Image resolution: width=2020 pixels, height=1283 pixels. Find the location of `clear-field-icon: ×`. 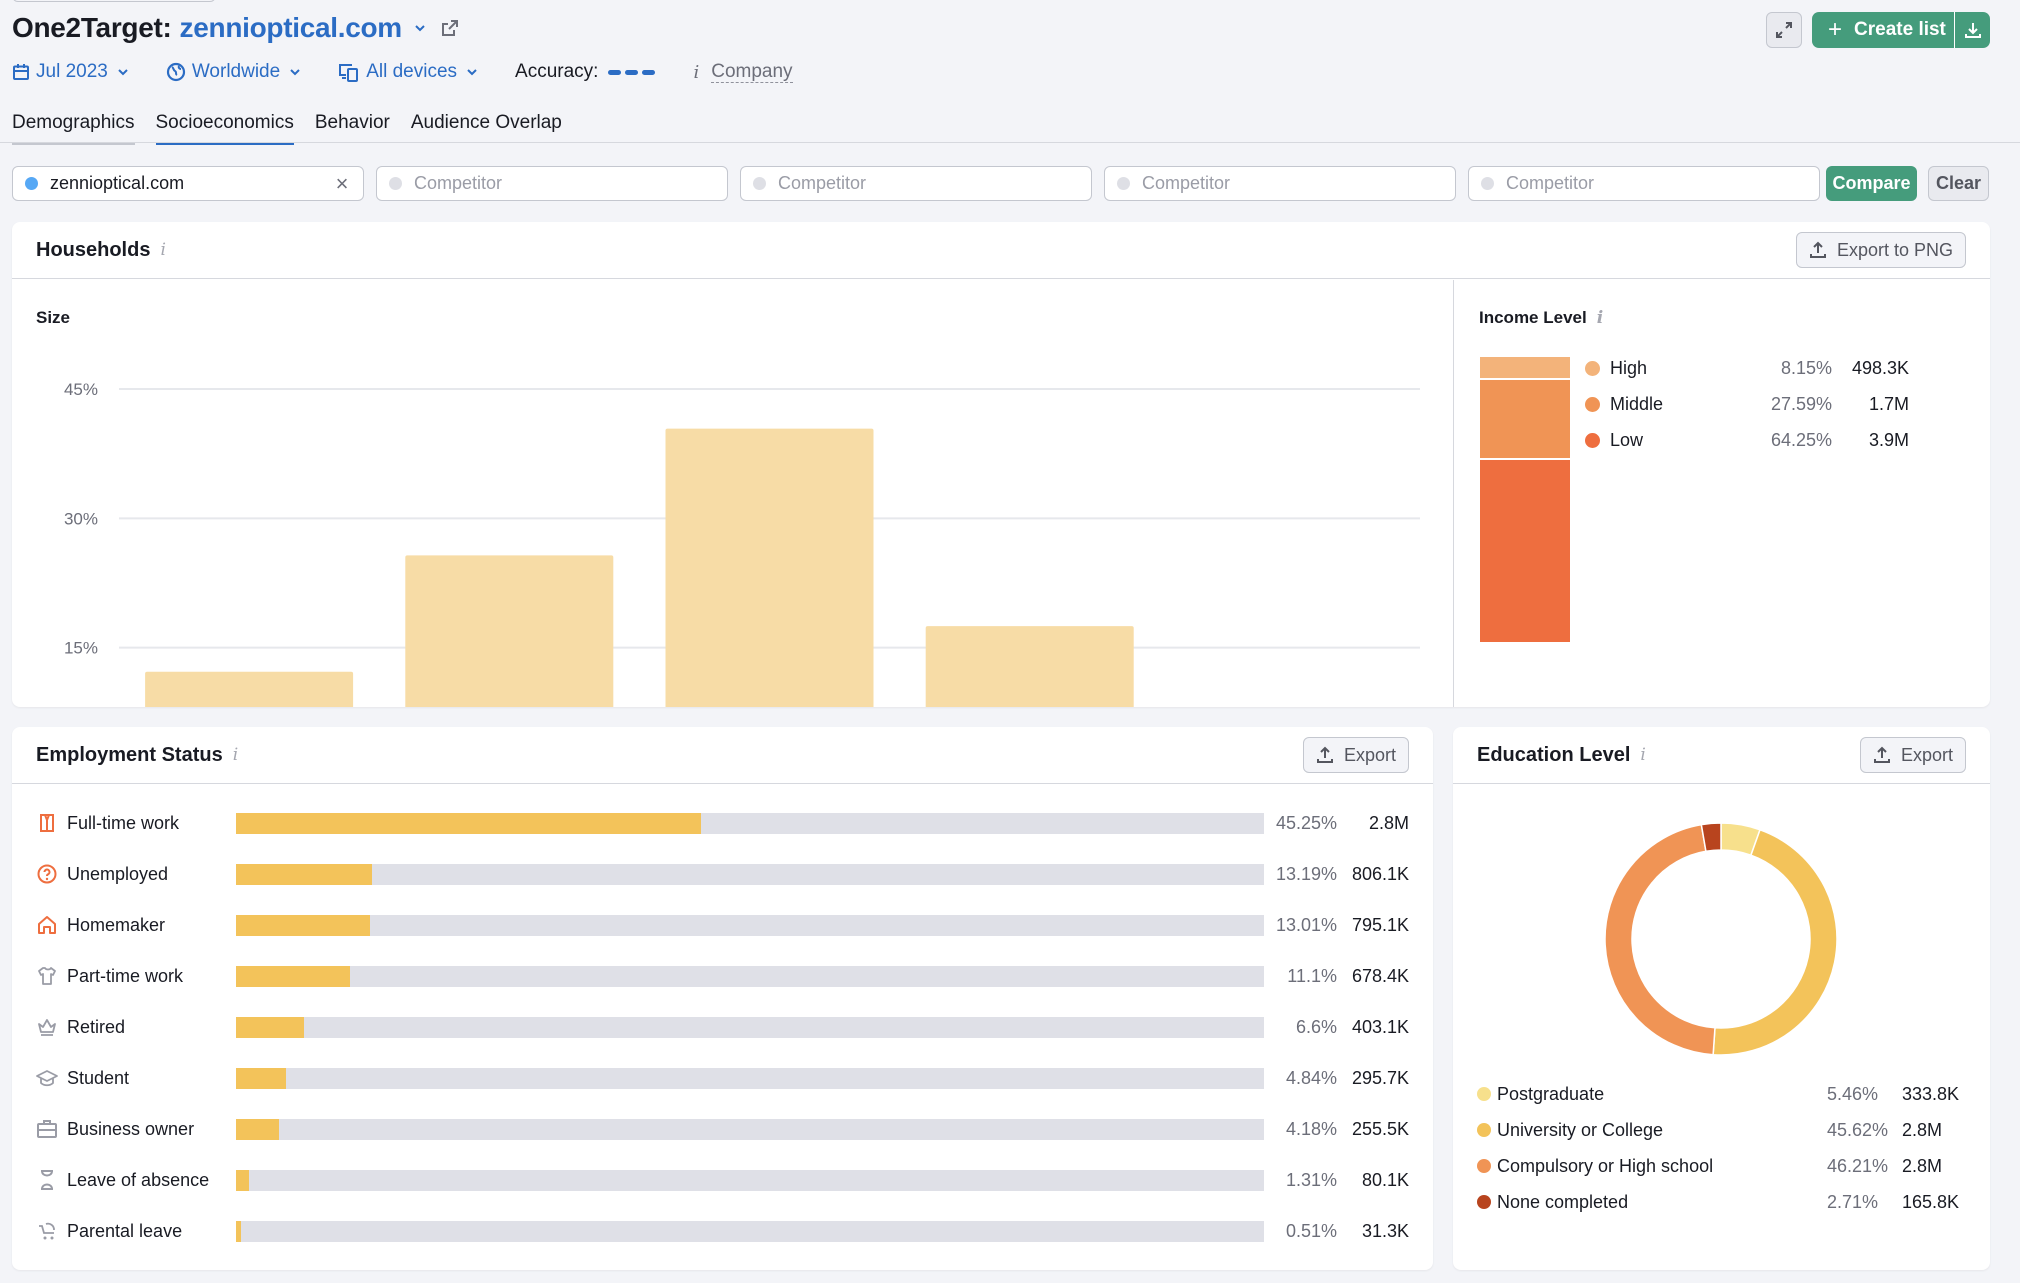

clear-field-icon: × is located at coordinates (342, 184).